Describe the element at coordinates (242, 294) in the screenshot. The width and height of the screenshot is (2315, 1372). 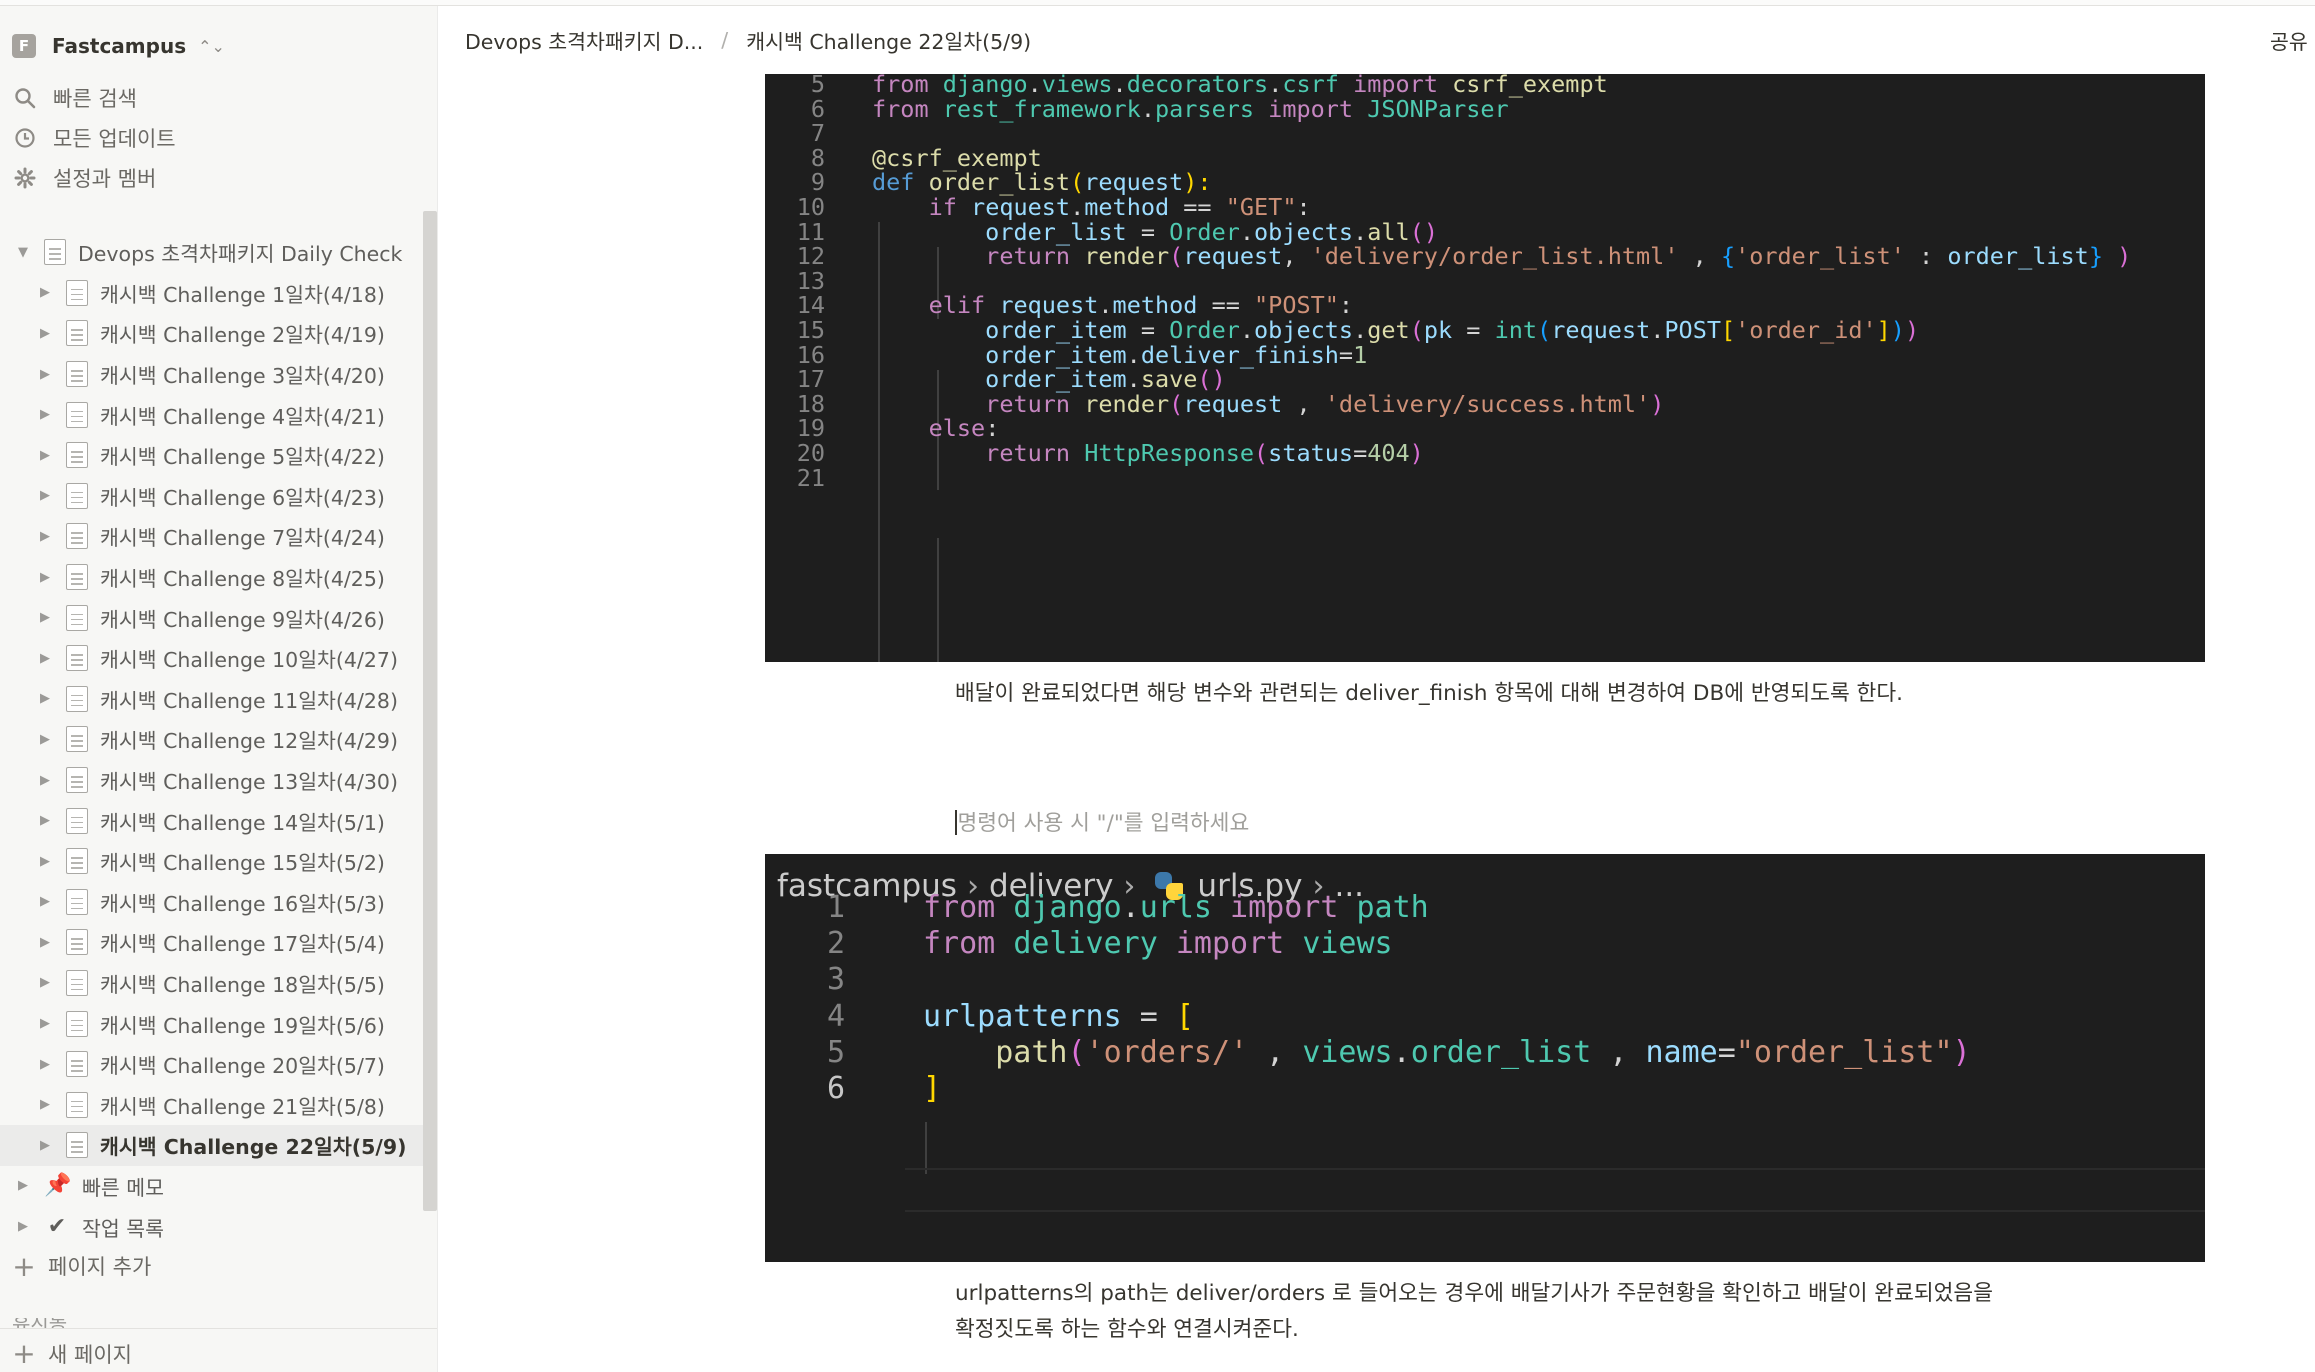
I see `tree-item-label: 캐시백 Challenge 1일차(4/18)` at that location.